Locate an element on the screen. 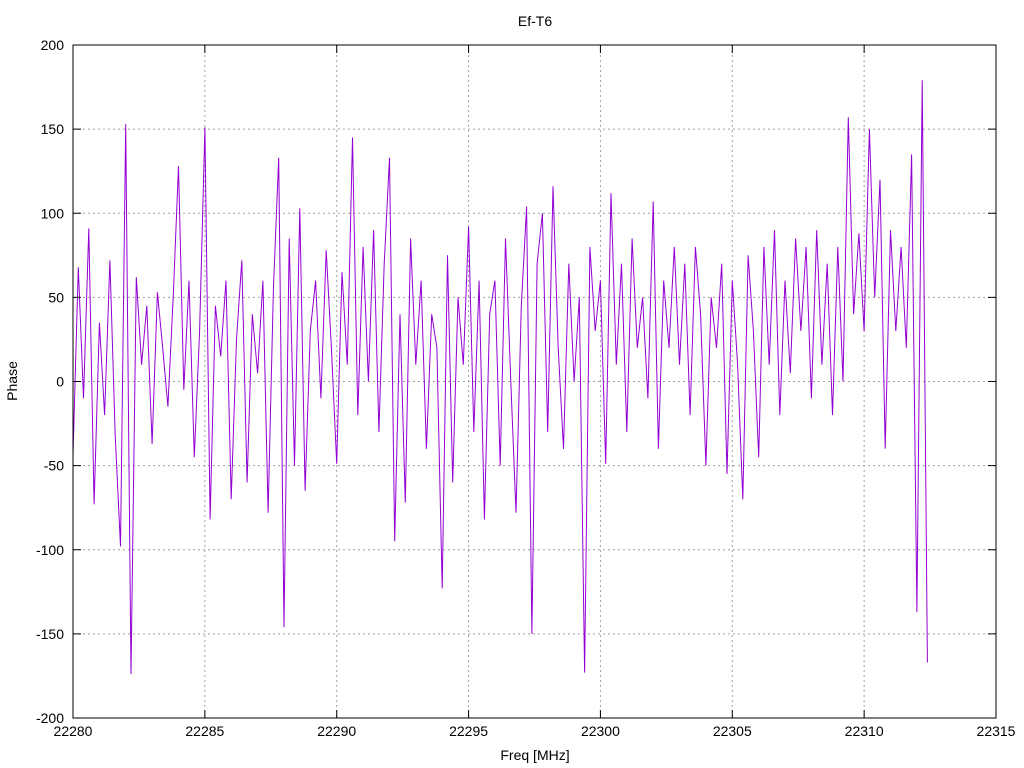 Image resolution: width=1024 pixels, height=768 pixels. y-tick-label: -50 is located at coordinates (54, 466).